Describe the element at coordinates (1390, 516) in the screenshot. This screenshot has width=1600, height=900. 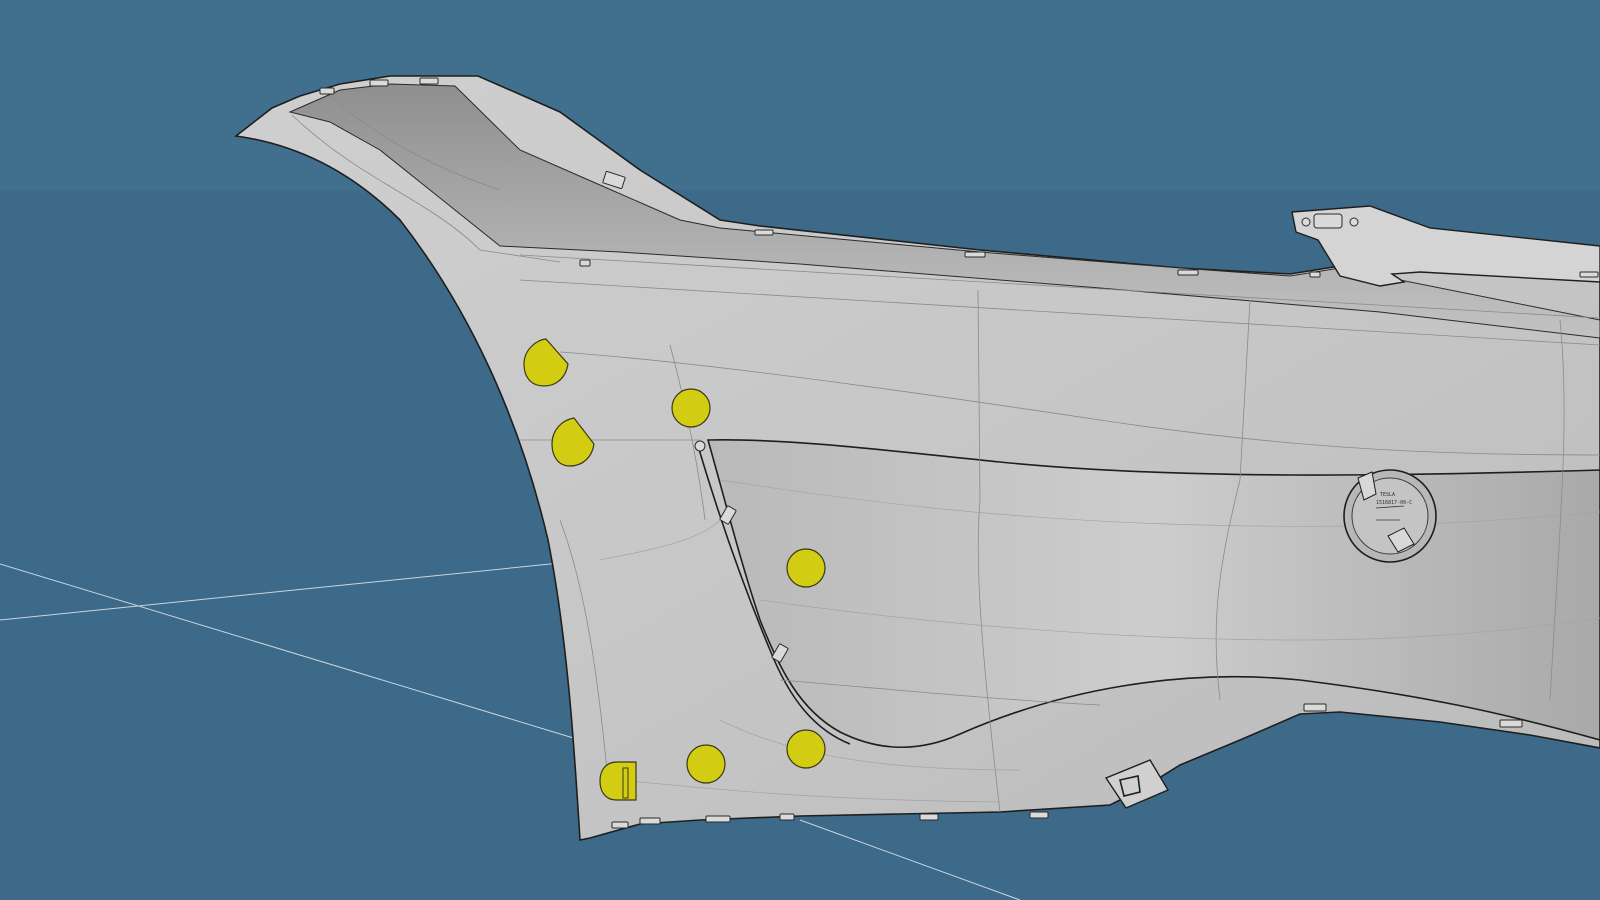
I see `part-emblem: TESLA 1516817-00-C` at that location.